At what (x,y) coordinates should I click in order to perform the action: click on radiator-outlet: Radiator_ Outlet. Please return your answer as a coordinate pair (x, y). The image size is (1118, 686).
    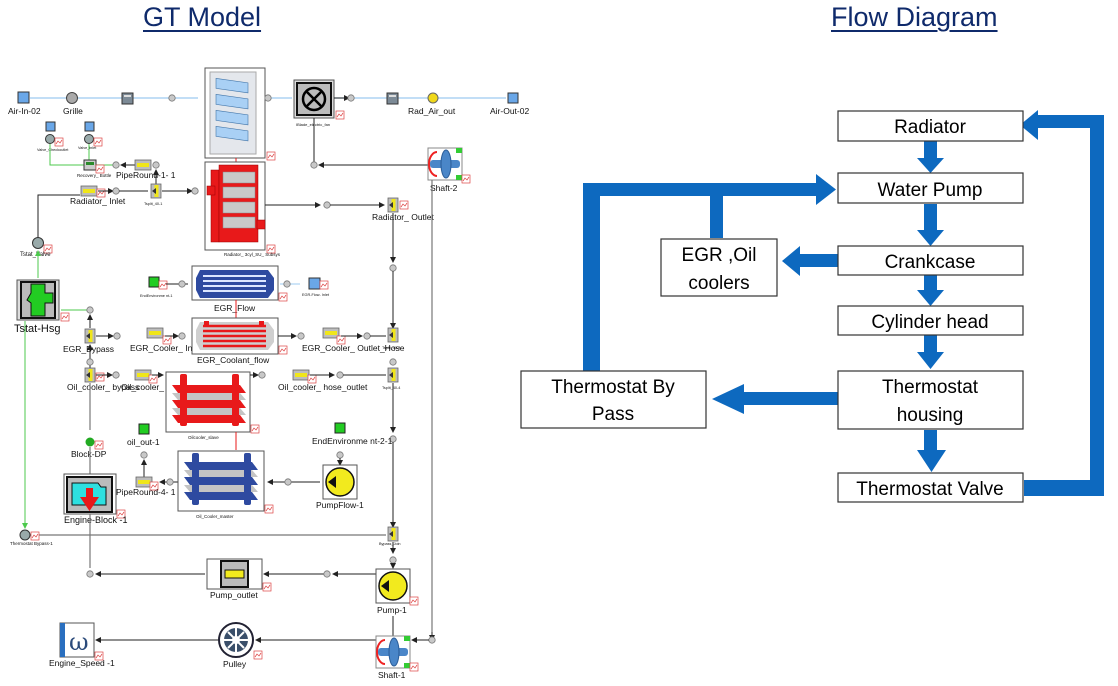
    Looking at the image, I should click on (403, 209).